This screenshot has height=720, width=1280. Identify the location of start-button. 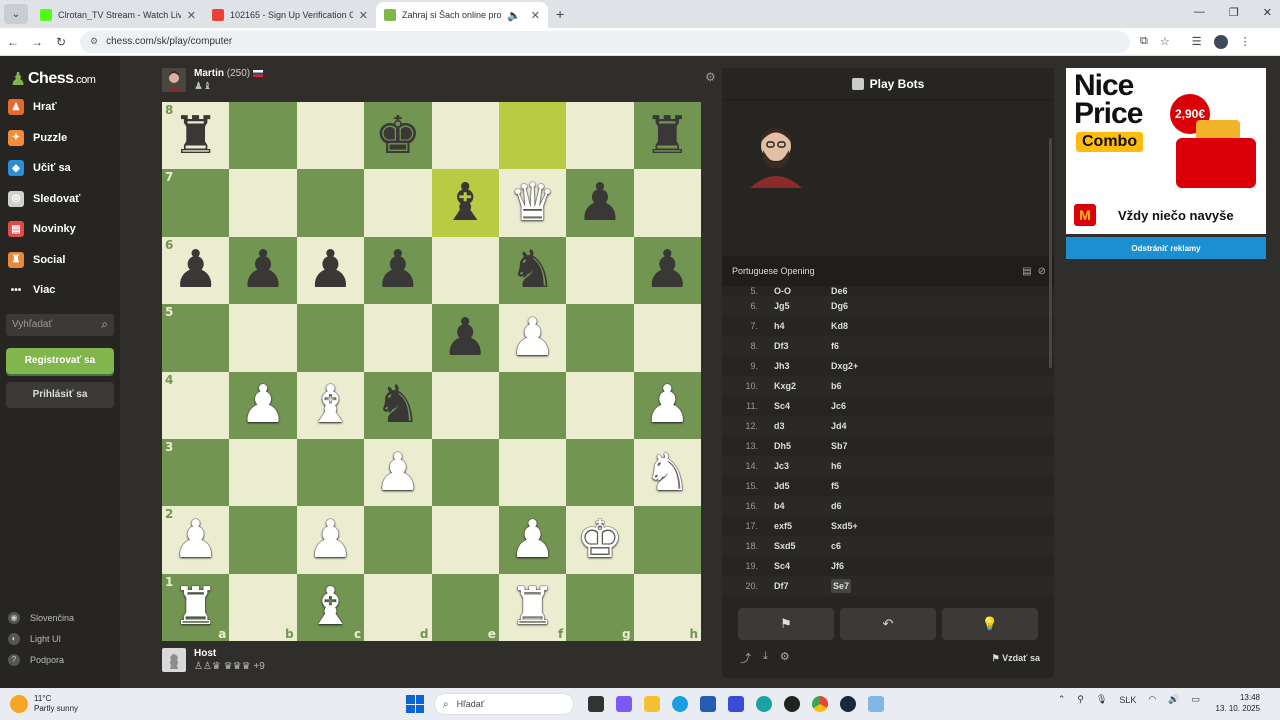
(415, 704).